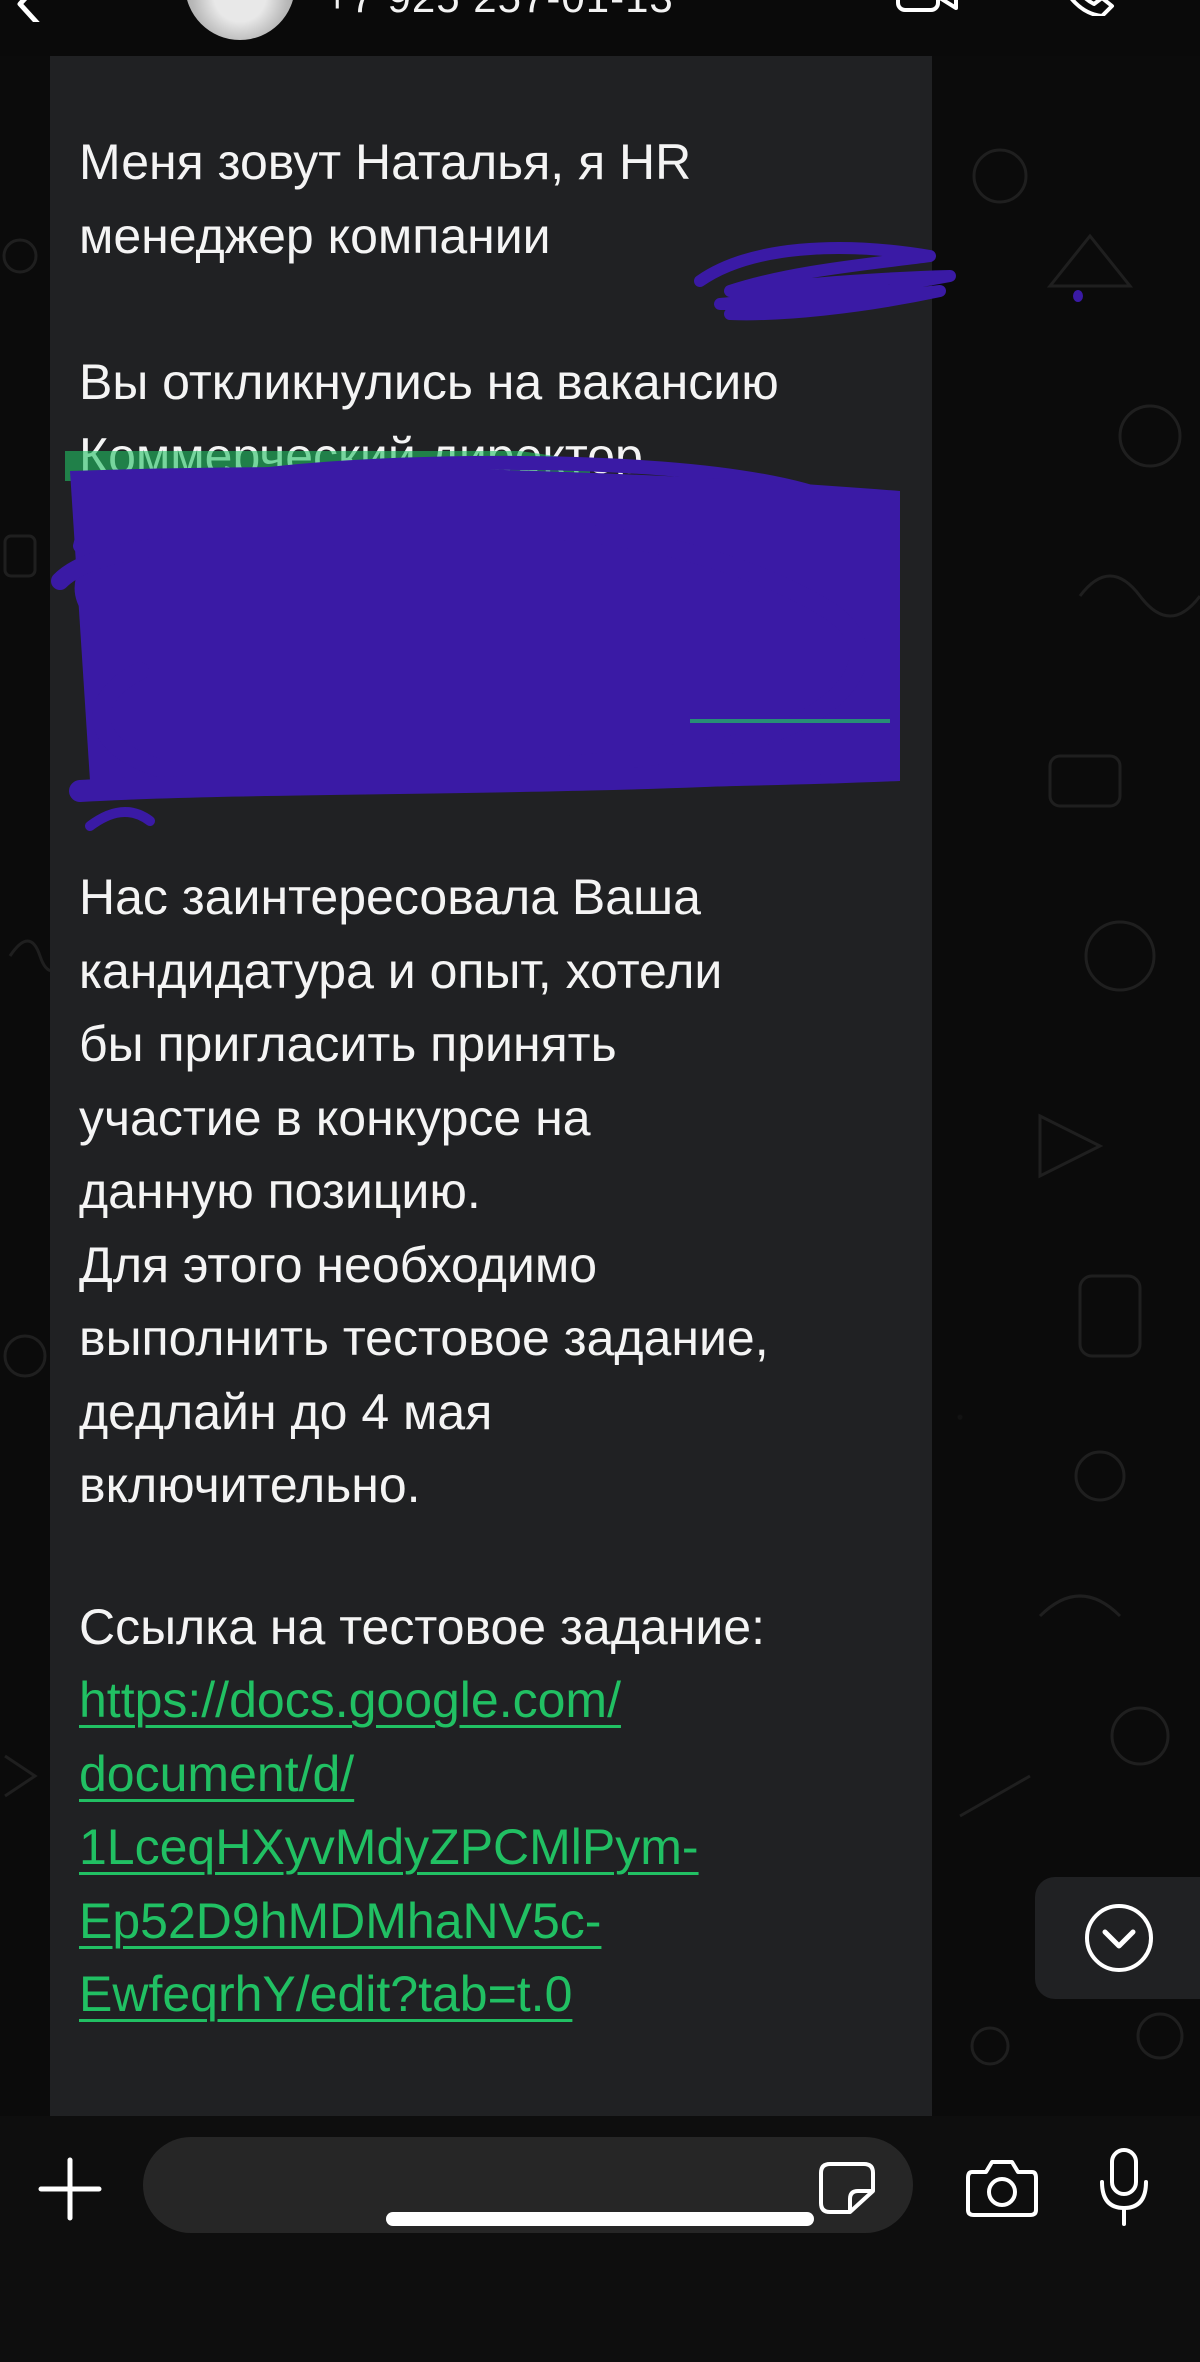 This screenshot has height=2362, width=1200. I want to click on scroll-to-bottom-button, so click(1117, 1938).